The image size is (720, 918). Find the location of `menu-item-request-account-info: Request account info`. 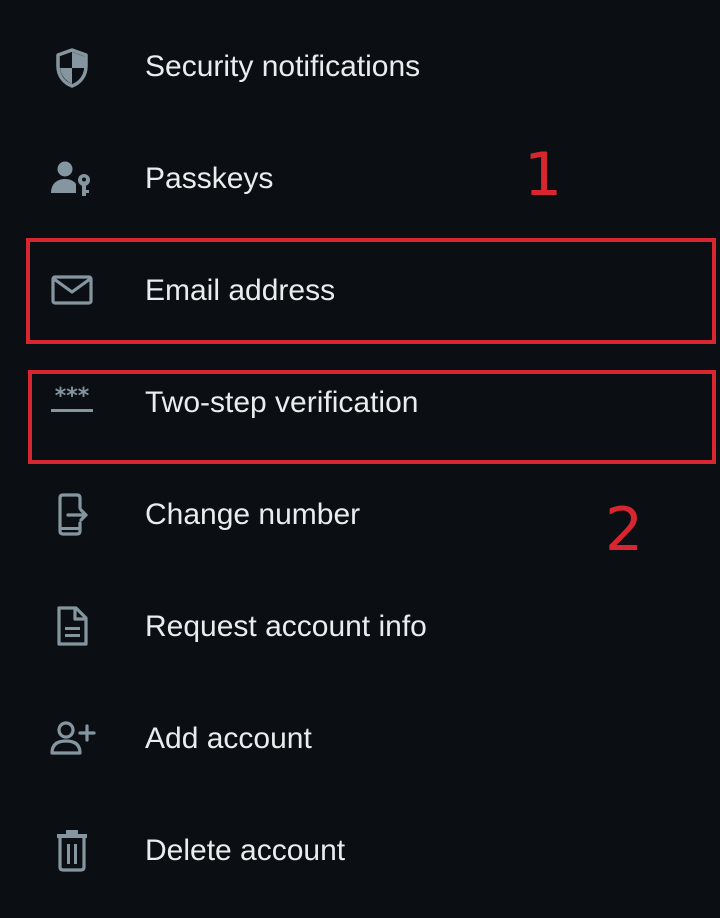

menu-item-request-account-info: Request account info is located at coordinates (360, 628).